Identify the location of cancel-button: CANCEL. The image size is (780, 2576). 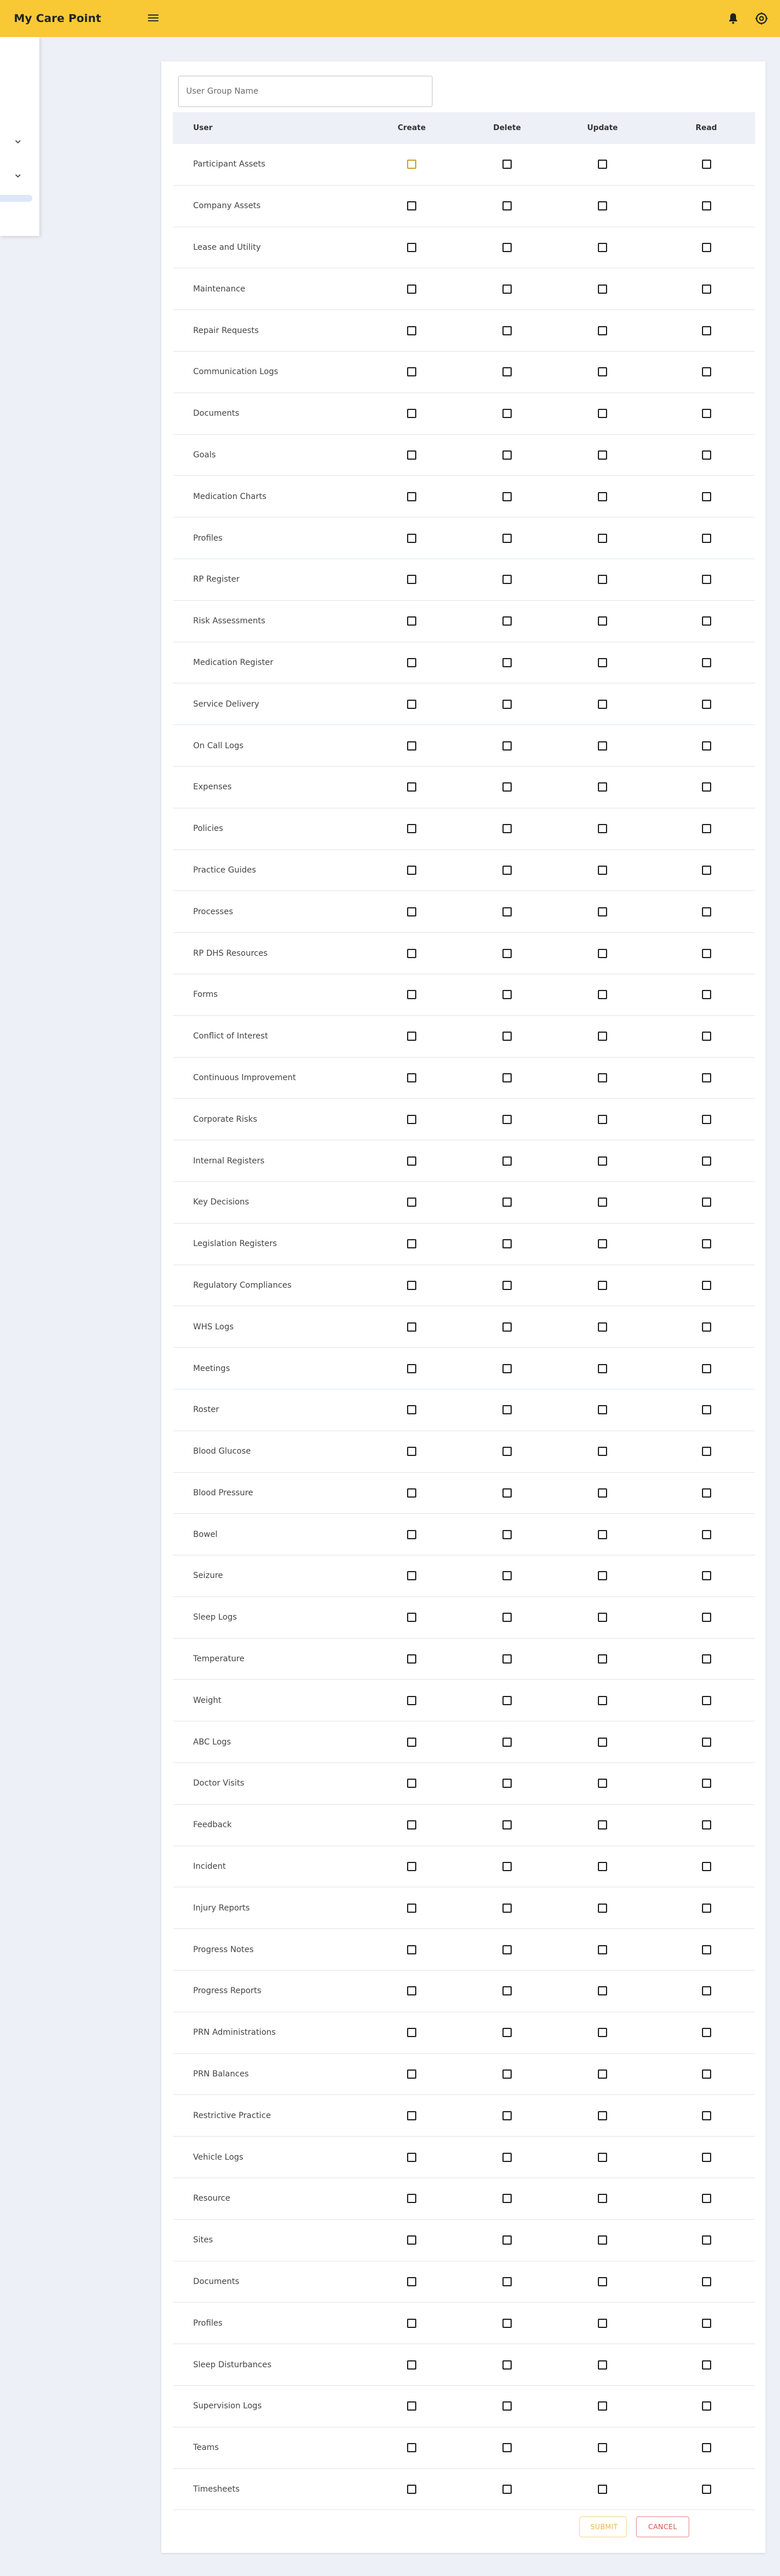
(662, 2526).